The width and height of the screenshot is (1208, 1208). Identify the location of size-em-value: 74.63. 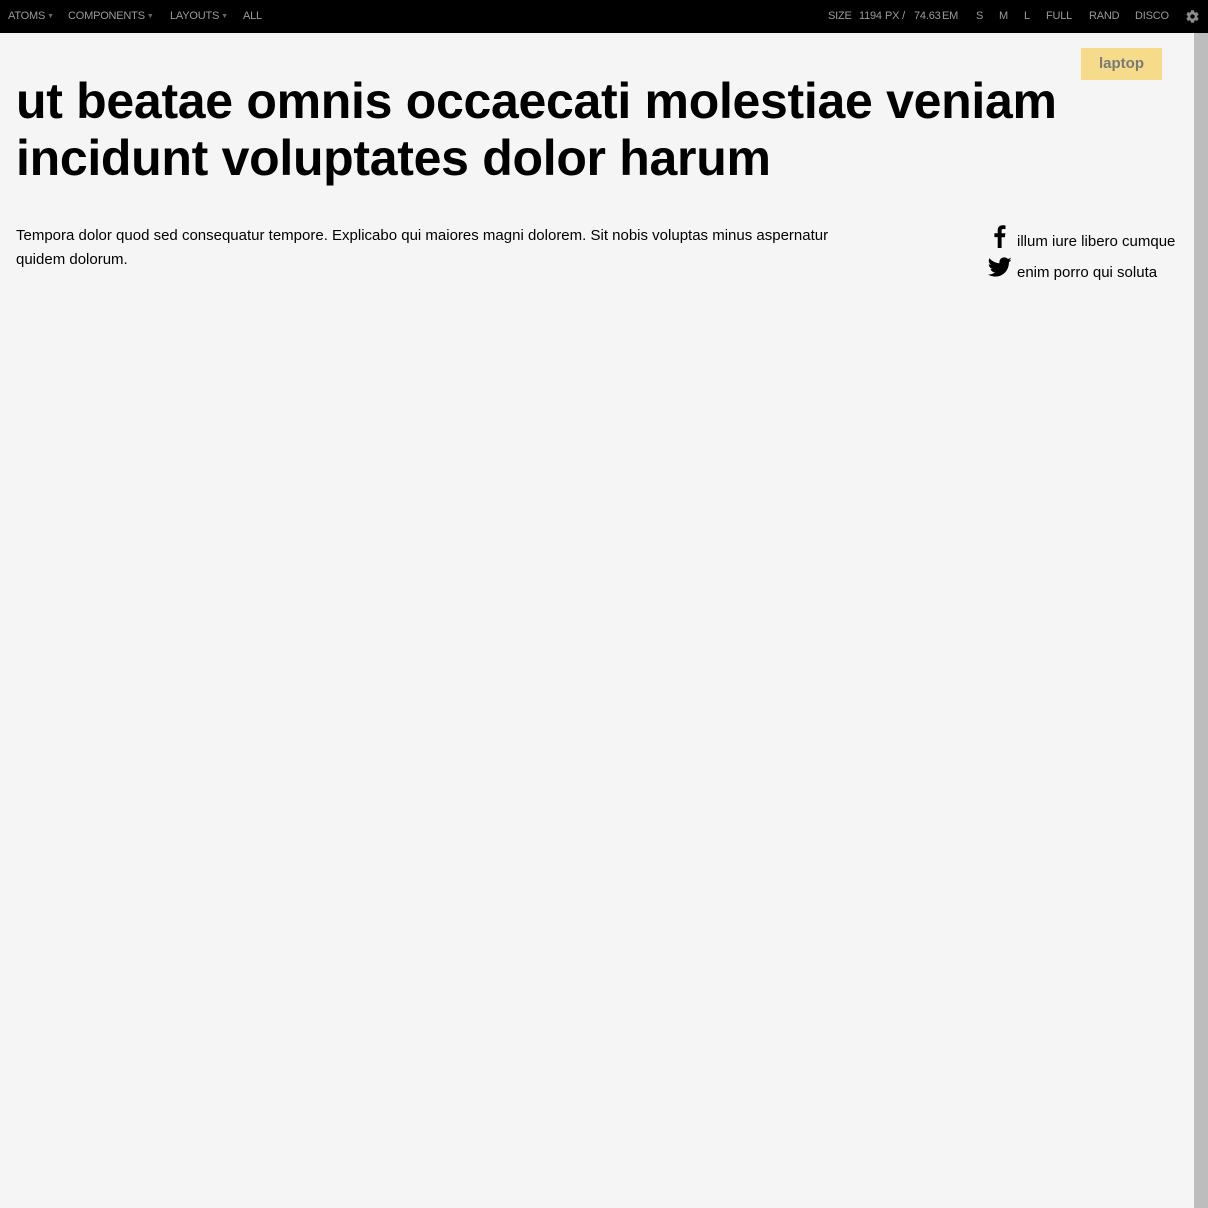
(927, 16).